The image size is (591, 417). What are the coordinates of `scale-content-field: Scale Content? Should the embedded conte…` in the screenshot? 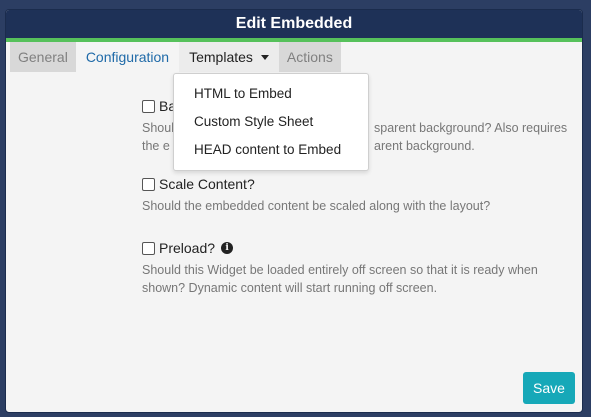 It's located at (357, 195).